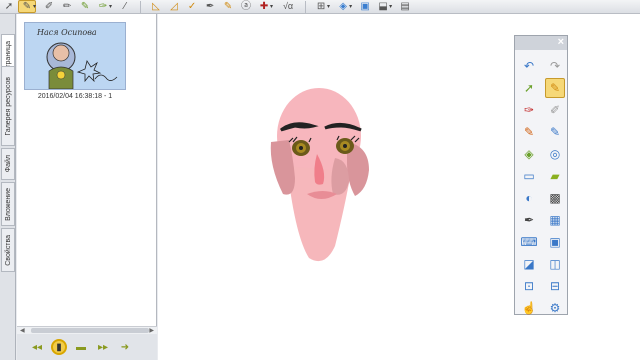  I want to click on keyboard-icon: ⌨, so click(529, 242).